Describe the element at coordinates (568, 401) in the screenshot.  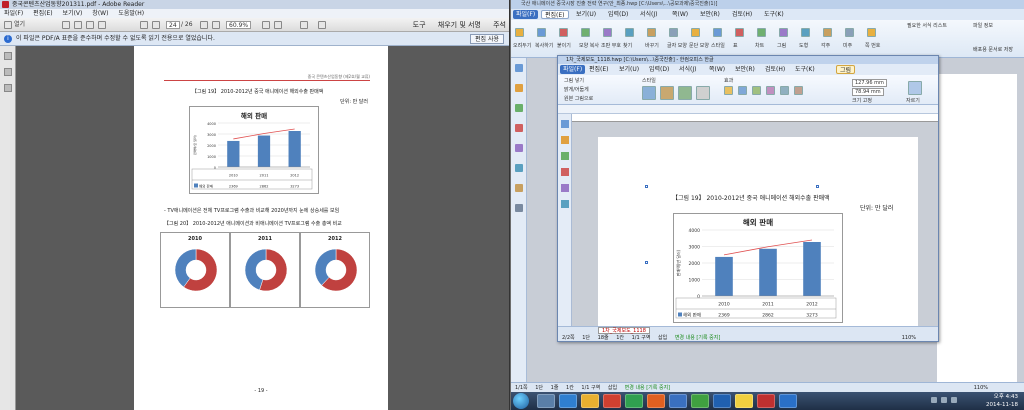
I see `ie-taskbar-icon` at that location.